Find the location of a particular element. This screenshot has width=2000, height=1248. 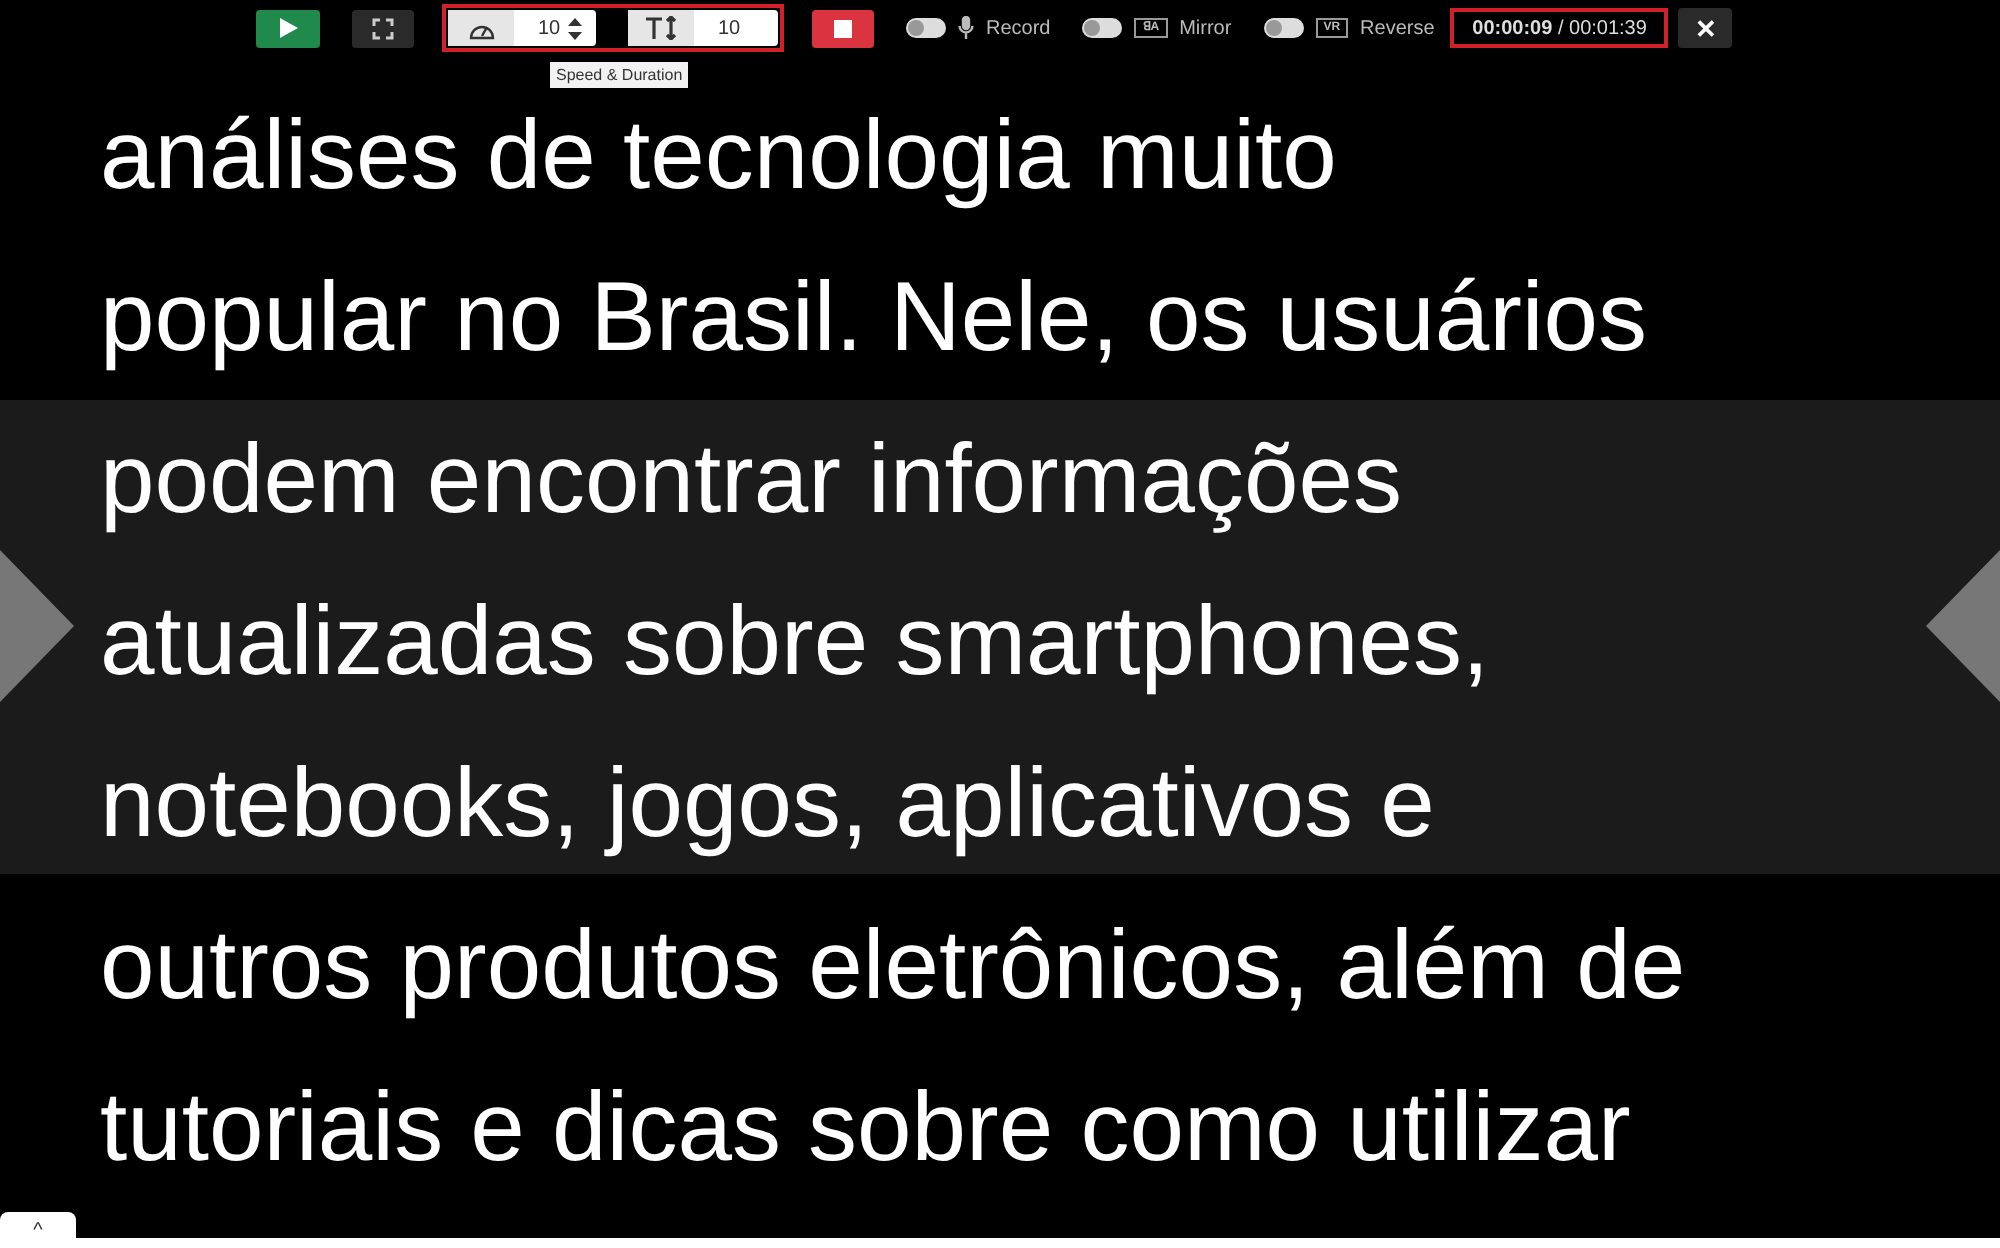

play-icon is located at coordinates (288, 28).